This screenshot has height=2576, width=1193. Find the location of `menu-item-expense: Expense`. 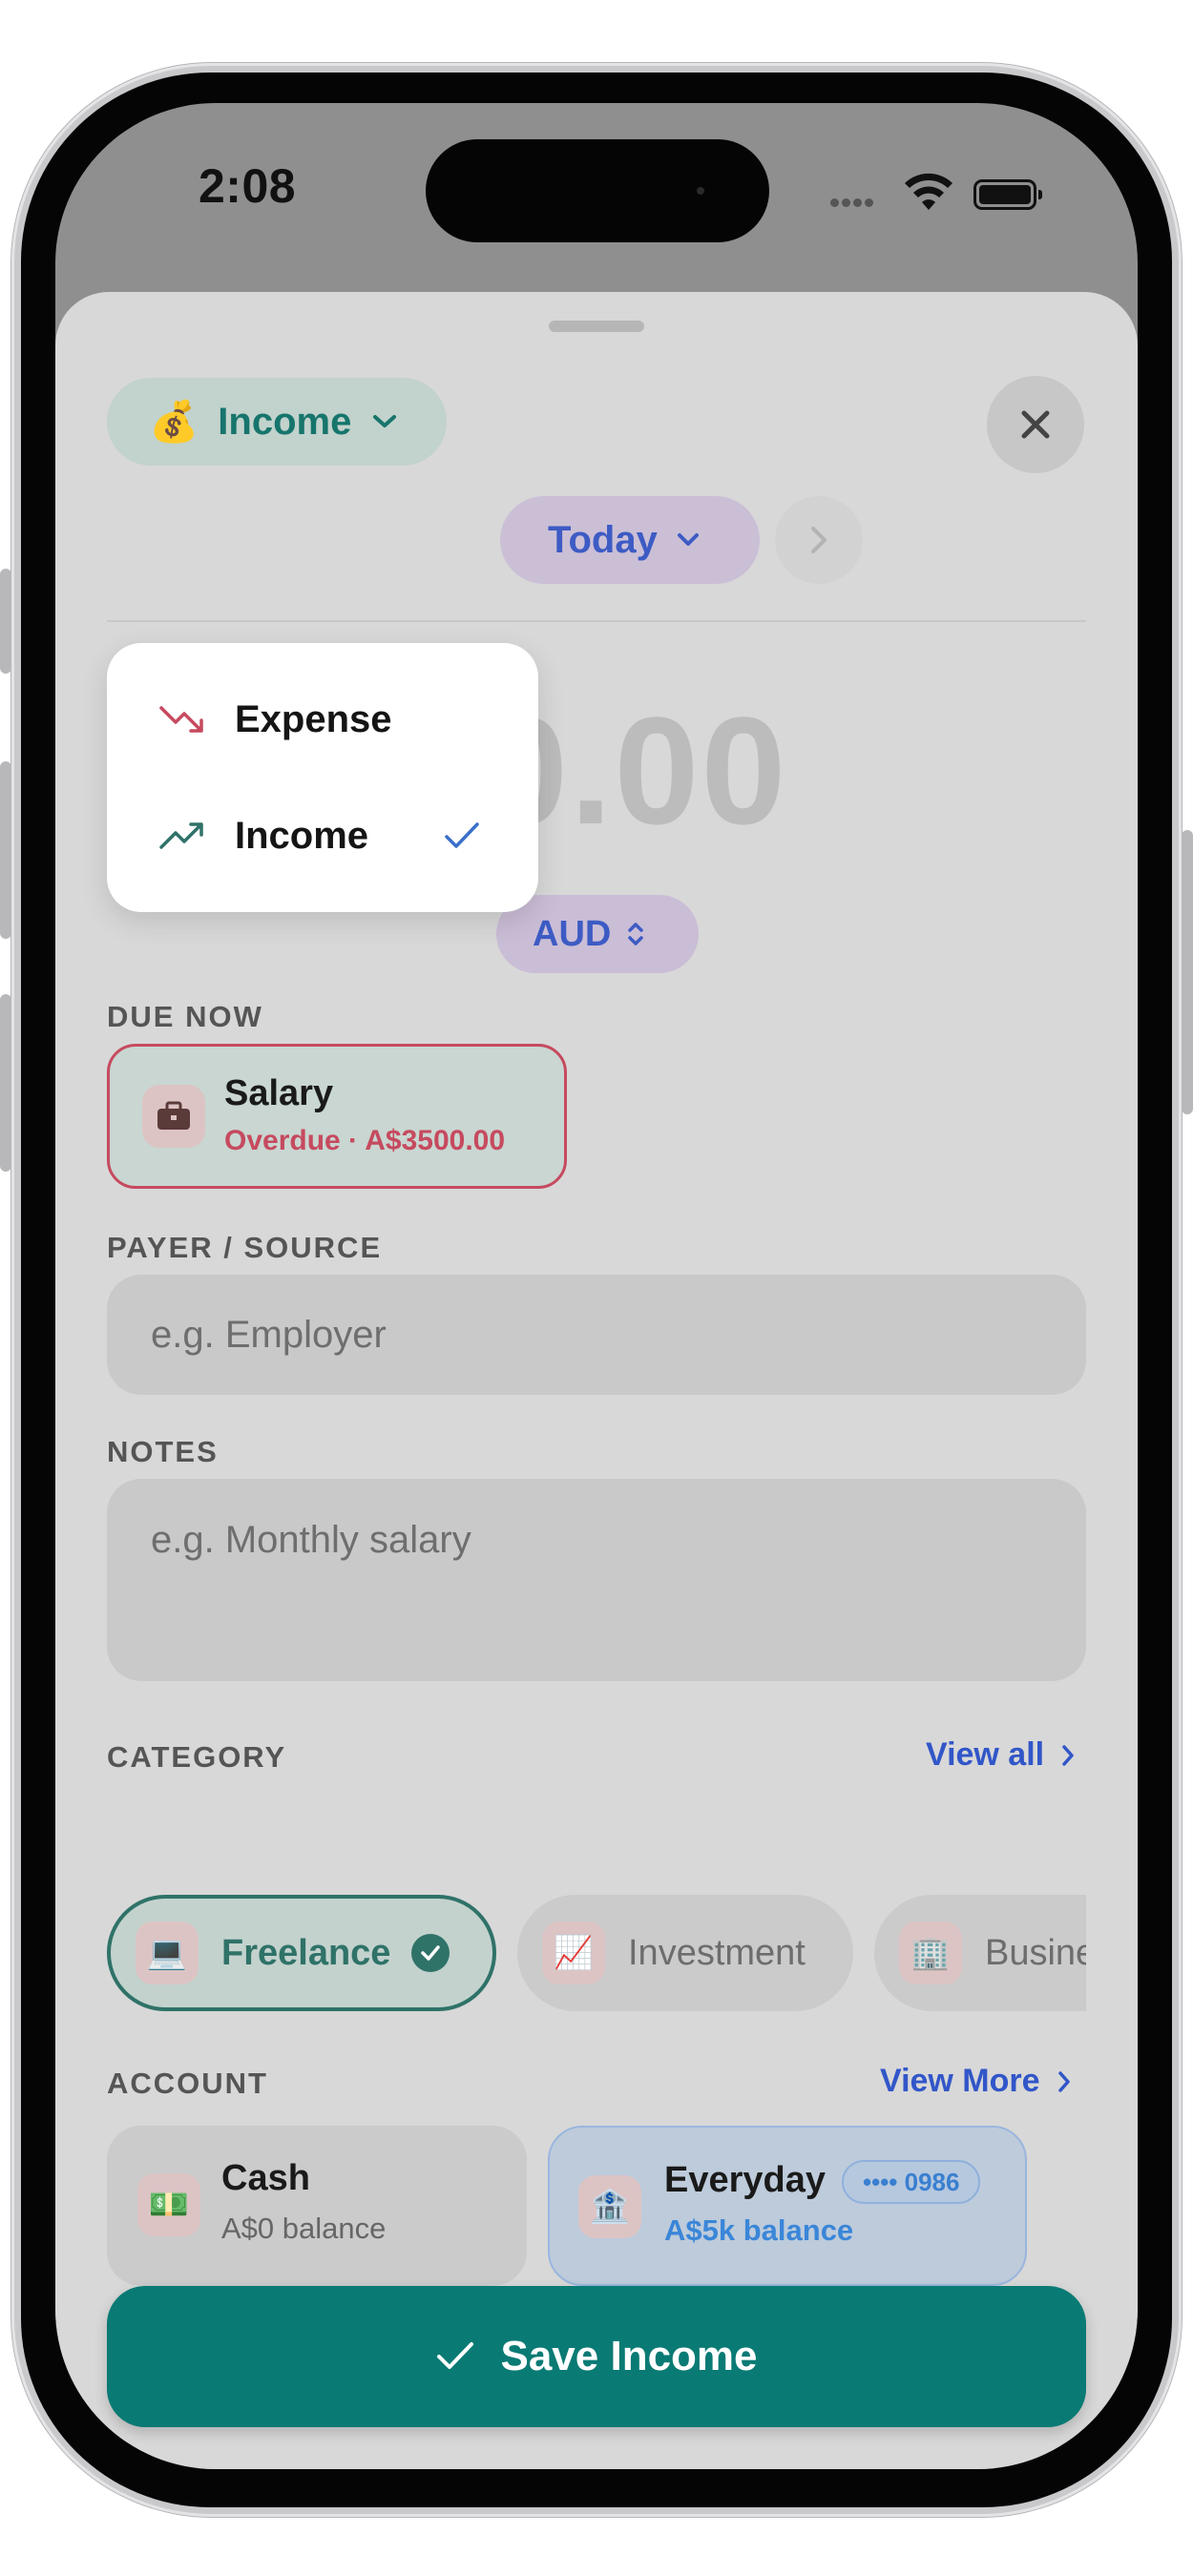

menu-item-expense: Expense is located at coordinates (322, 719).